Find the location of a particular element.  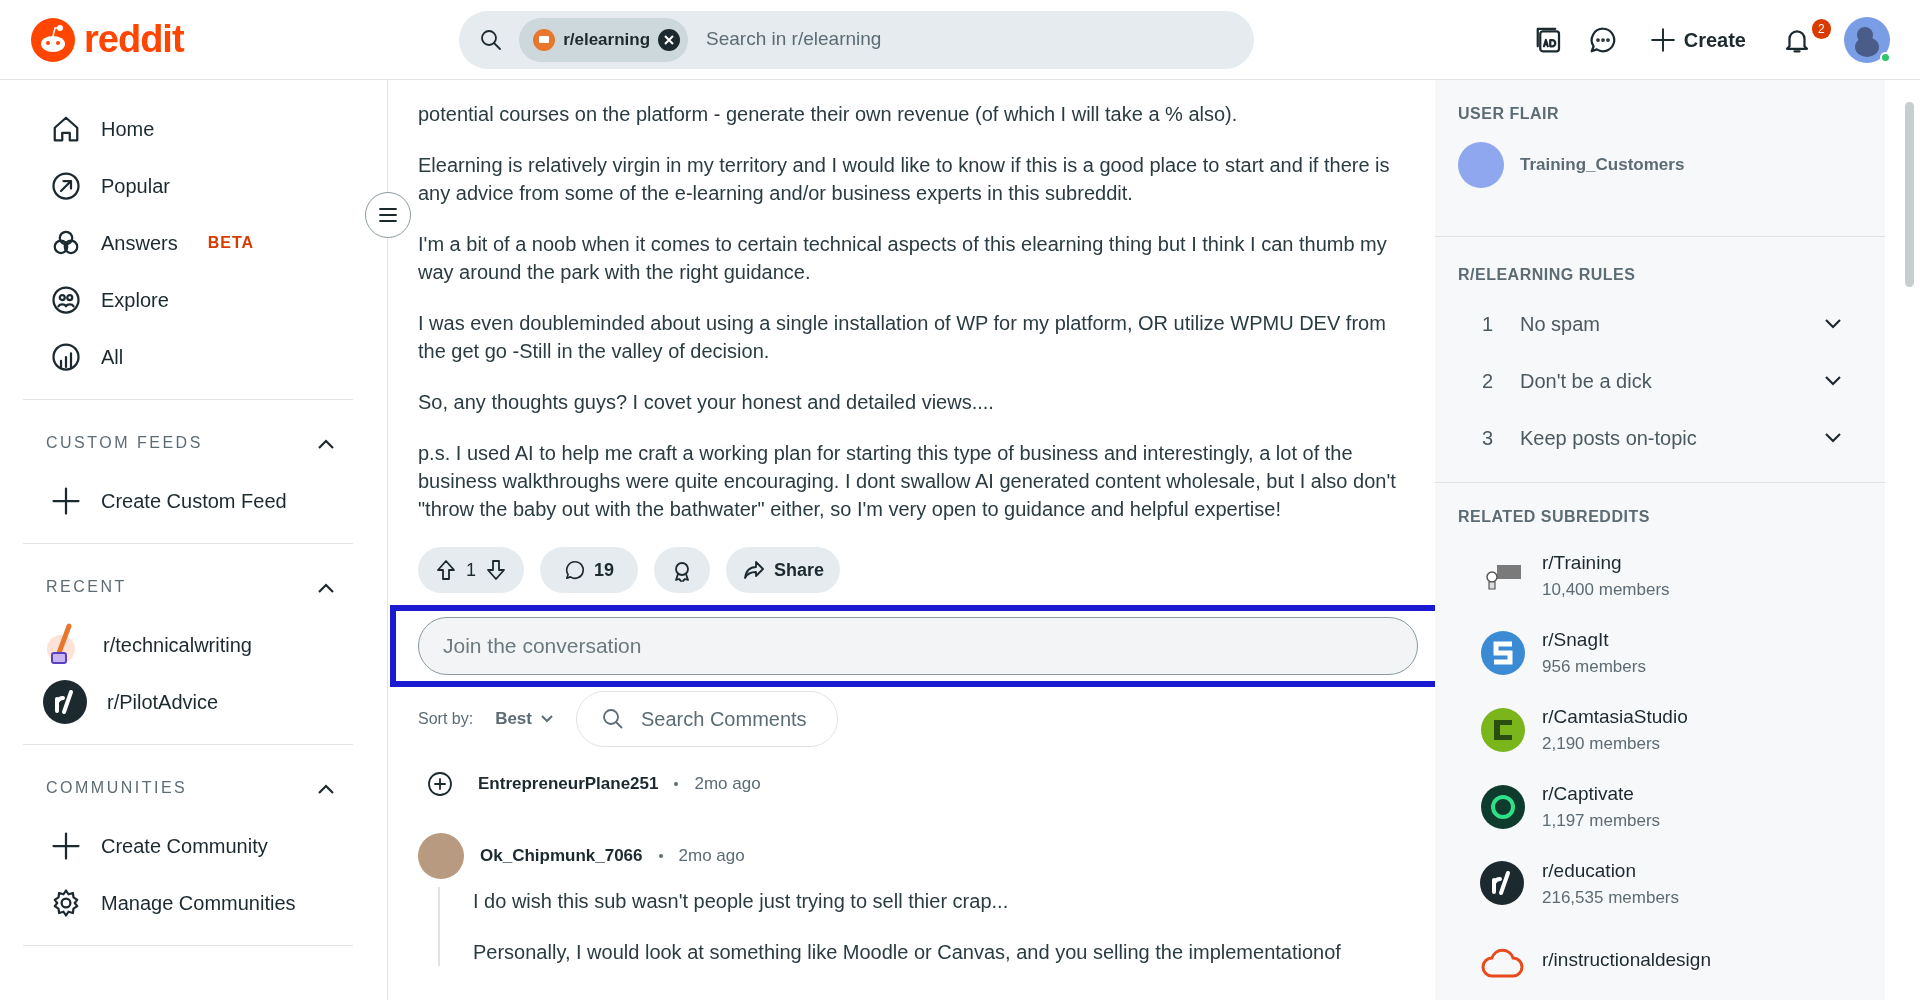

rule-item: 2 Don't be a dick is located at coordinates (1660, 380).